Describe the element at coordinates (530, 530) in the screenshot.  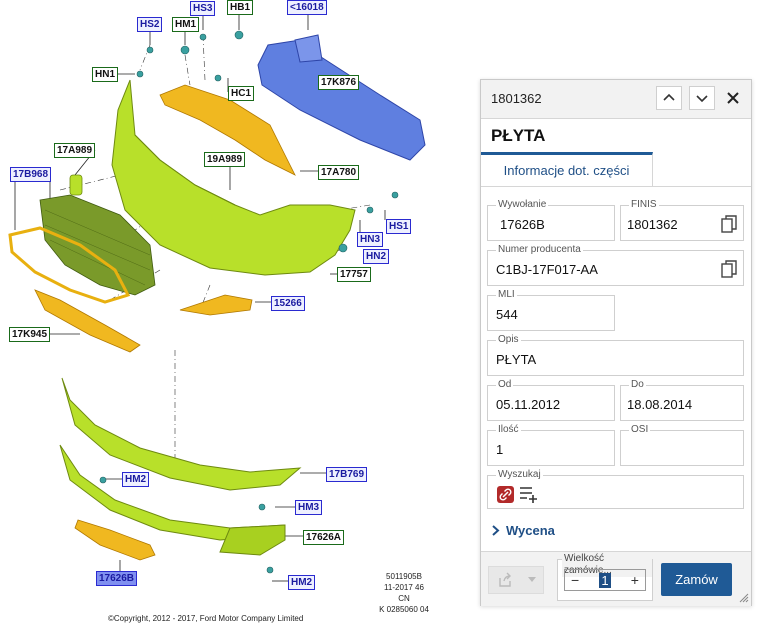
I see `wycena-label: Wycena` at that location.